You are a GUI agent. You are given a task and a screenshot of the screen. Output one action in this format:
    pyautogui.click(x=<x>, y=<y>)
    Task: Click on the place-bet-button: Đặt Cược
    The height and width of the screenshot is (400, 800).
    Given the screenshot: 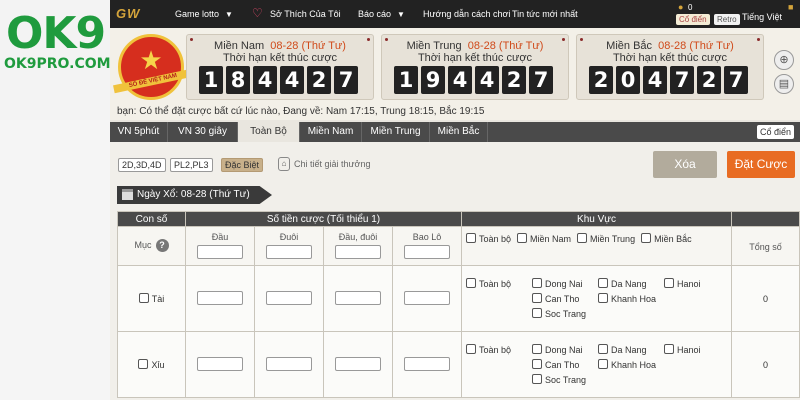 What is the action you would take?
    pyautogui.click(x=761, y=164)
    